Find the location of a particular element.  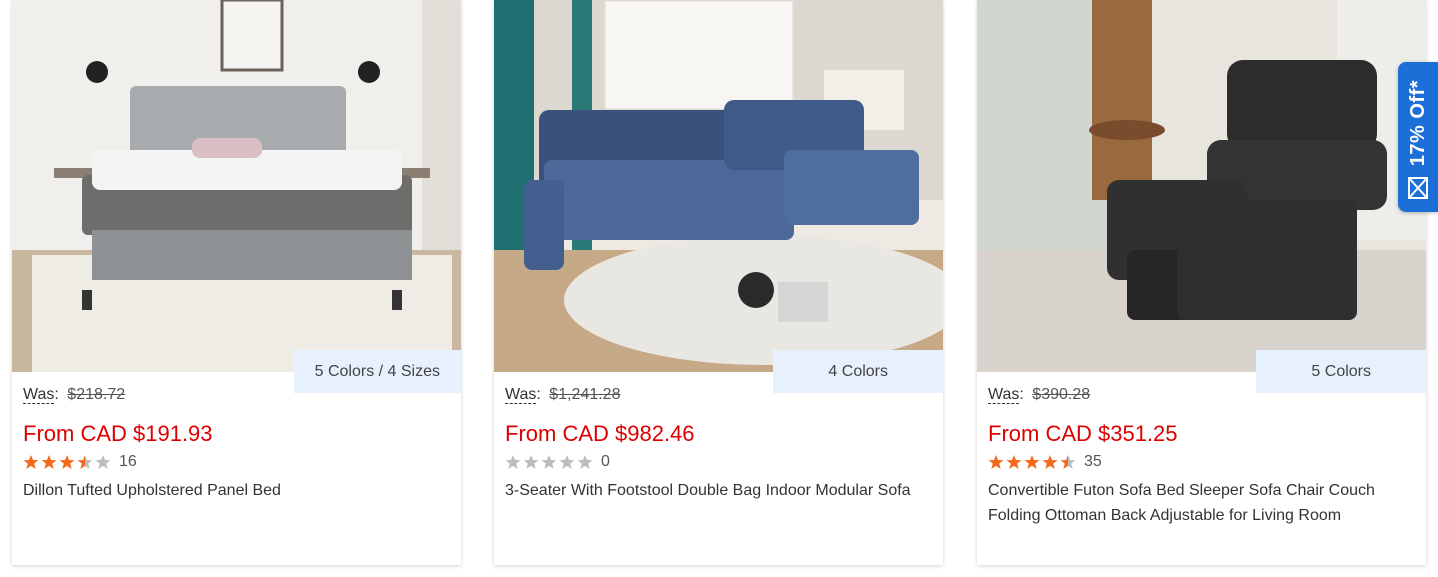

rating: 0 is located at coordinates (557, 462).